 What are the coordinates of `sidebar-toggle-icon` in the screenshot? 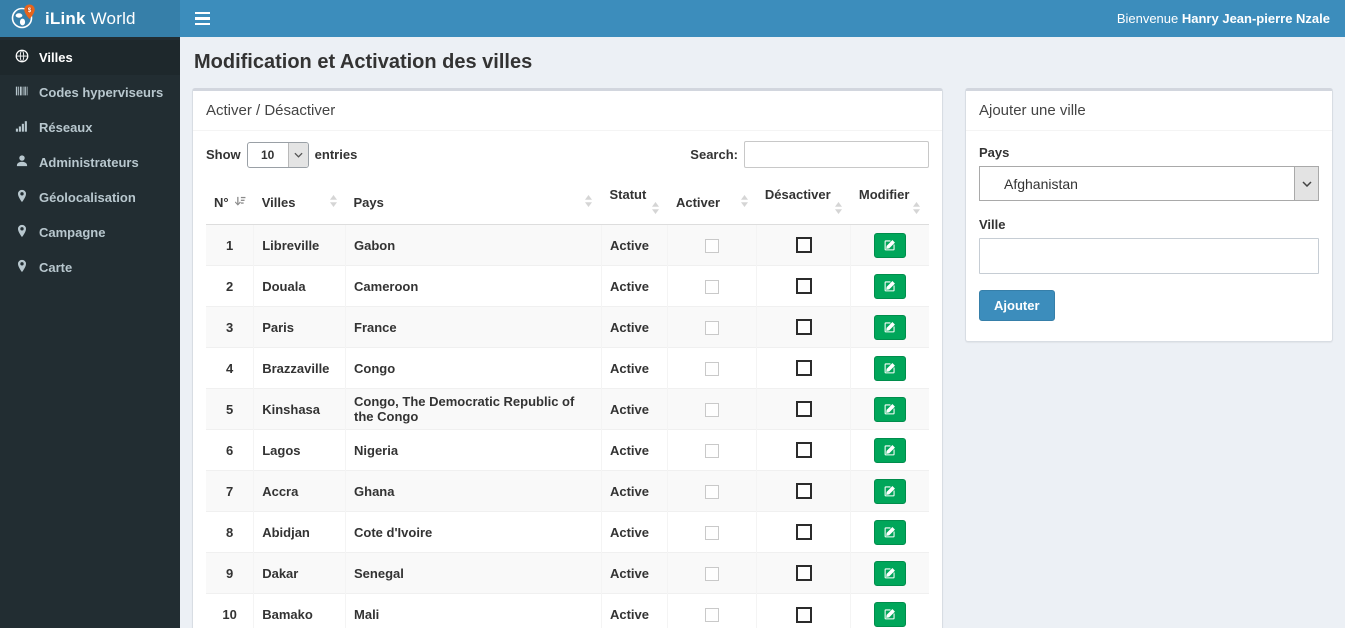 It's located at (205, 18).